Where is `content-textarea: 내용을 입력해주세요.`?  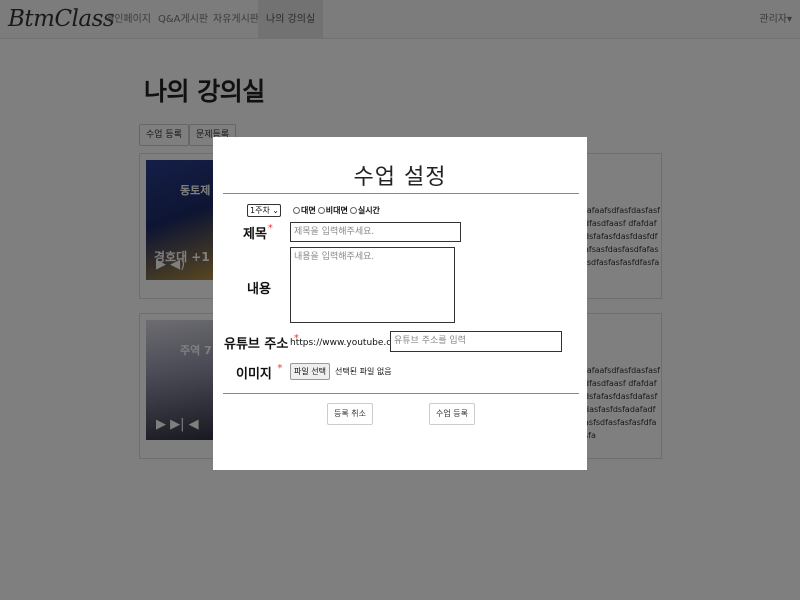
content-textarea: 내용을 입력해주세요. is located at coordinates (372, 285).